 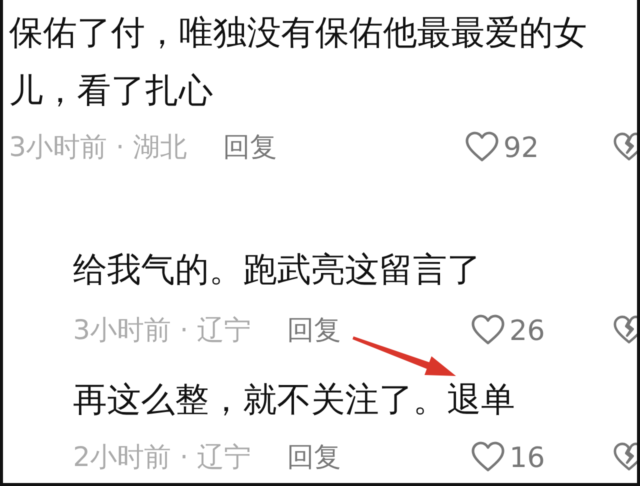 I want to click on comment-text: 再这么整，就不关注了。退单, so click(x=294, y=400).